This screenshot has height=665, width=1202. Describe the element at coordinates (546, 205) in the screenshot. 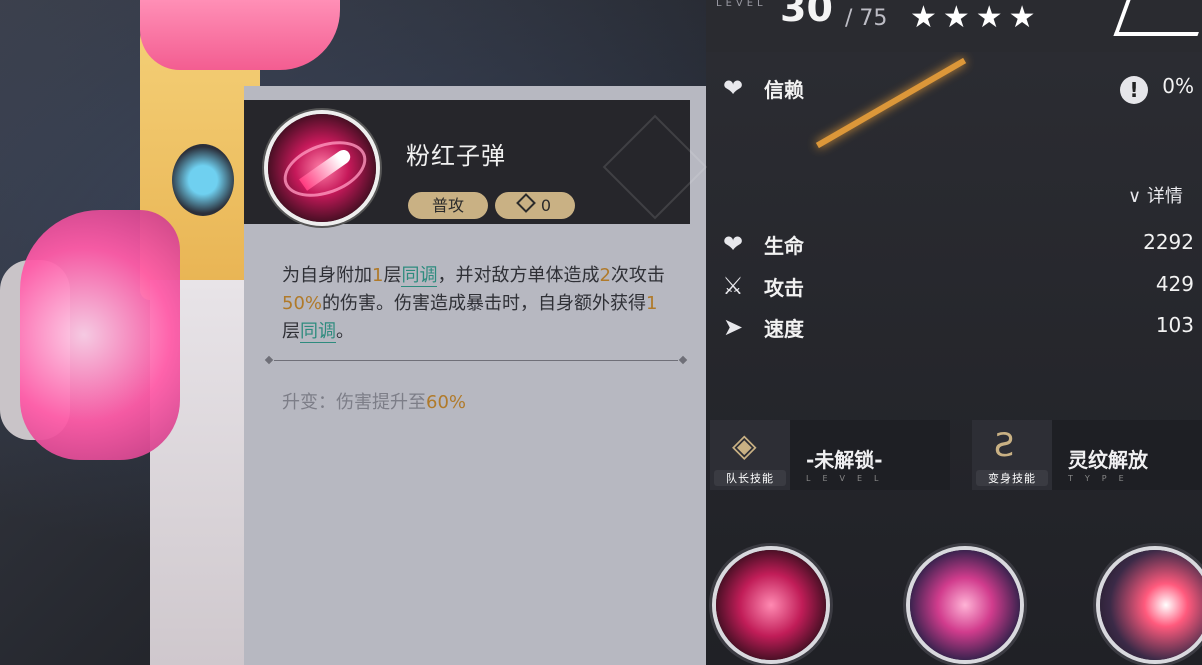

I see `skill-cost-value: 0` at that location.